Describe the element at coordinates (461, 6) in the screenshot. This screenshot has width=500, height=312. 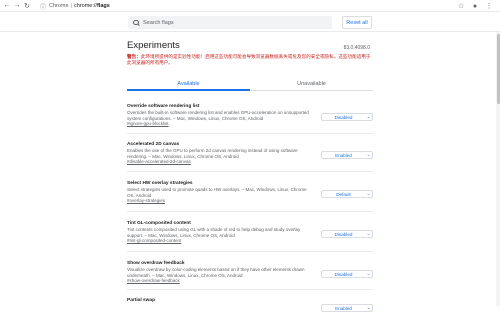
I see `star-icon: ☆` at that location.